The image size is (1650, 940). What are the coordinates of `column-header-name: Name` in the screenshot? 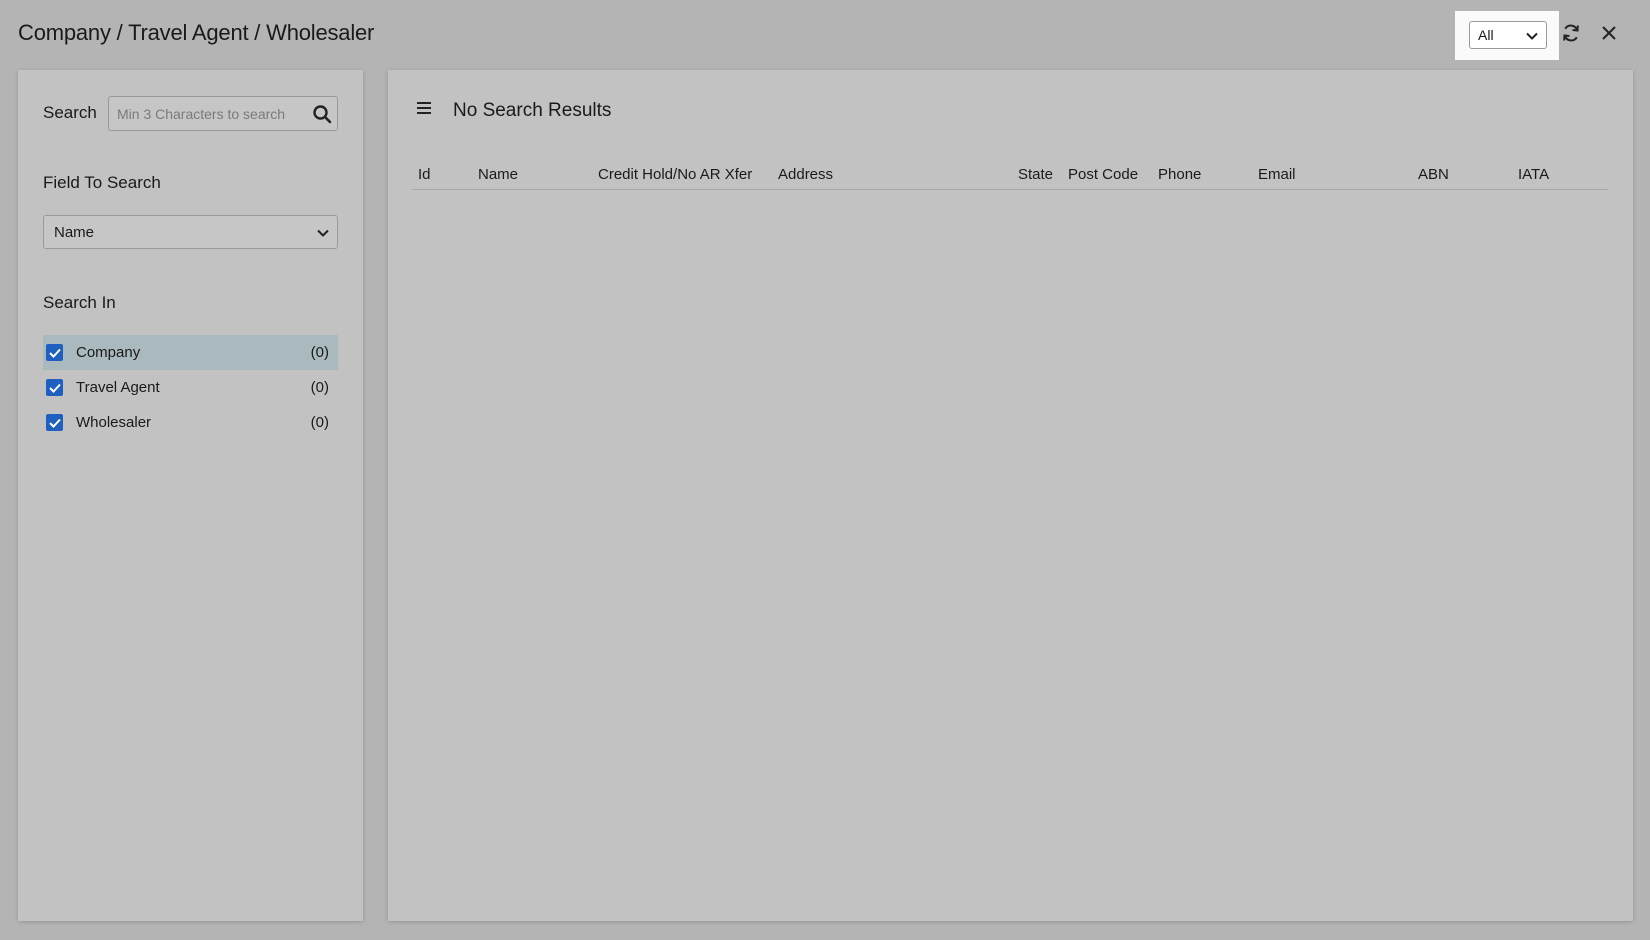 It's located at (498, 174).